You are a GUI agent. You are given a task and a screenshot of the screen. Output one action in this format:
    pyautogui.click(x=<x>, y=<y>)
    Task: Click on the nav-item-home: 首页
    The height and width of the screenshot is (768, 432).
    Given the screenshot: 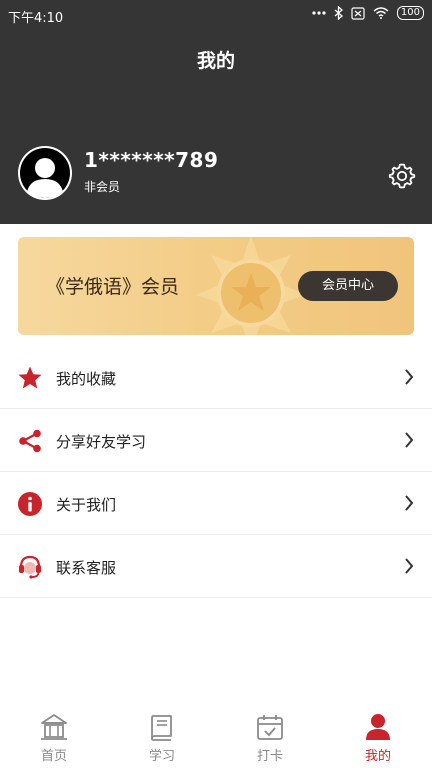 What is the action you would take?
    pyautogui.click(x=54, y=737)
    